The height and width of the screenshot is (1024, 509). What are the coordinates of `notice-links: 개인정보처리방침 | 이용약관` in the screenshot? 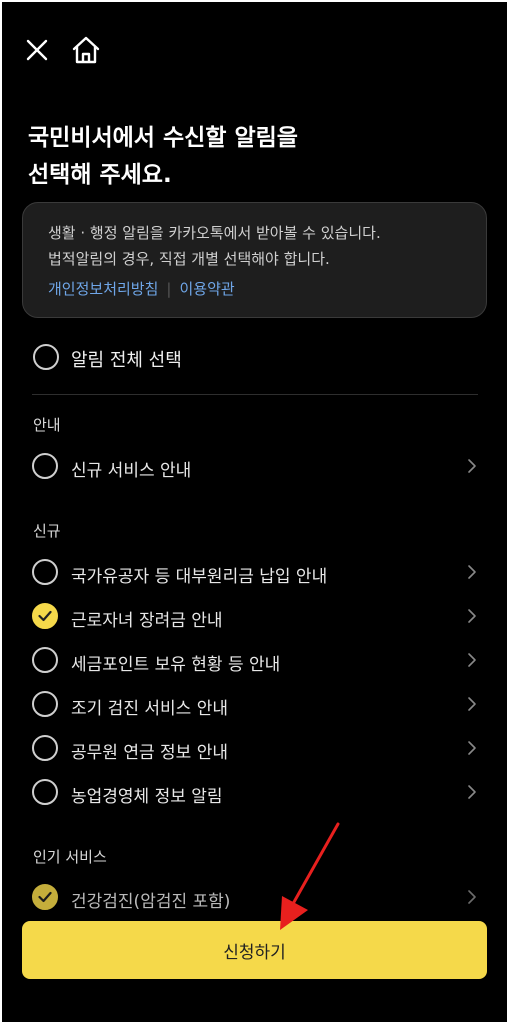 It's located at (141, 288).